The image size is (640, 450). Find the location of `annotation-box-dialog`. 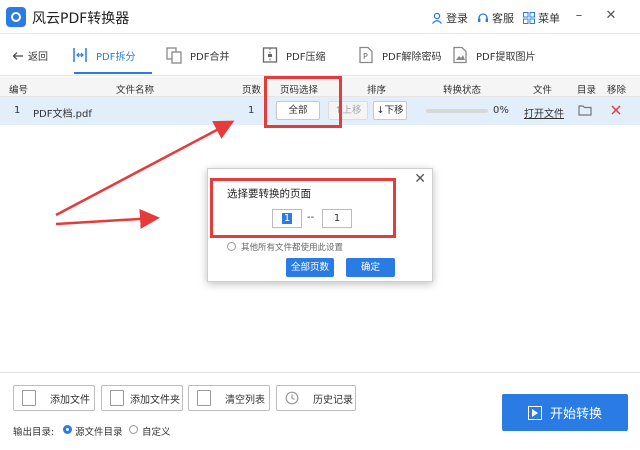

annotation-box-dialog is located at coordinates (303, 208).